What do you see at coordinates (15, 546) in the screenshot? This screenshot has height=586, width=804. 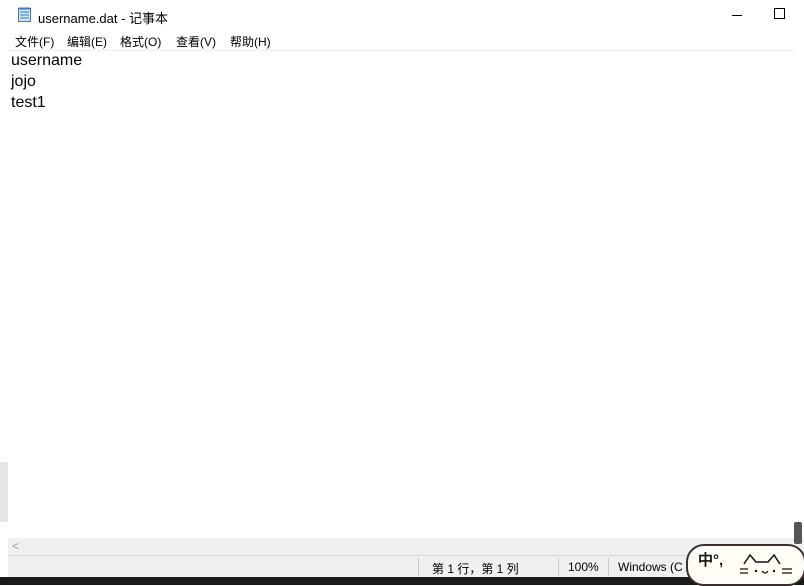 I see `scroll-left-icon: <` at bounding box center [15, 546].